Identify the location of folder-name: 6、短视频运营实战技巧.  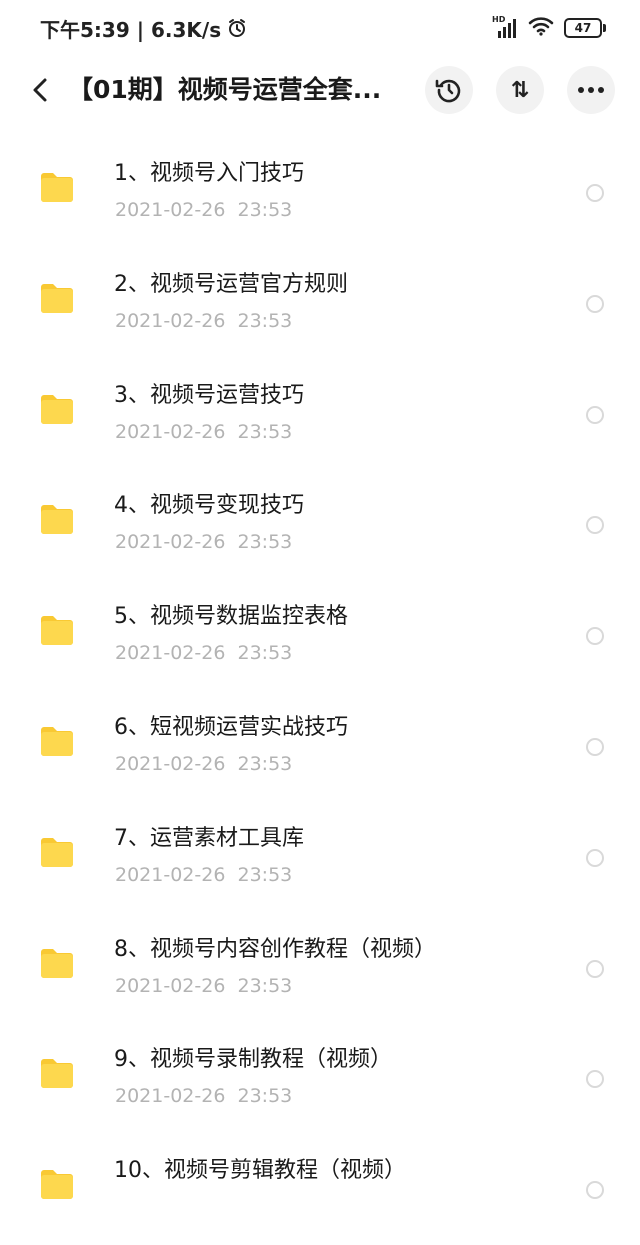
(231, 727).